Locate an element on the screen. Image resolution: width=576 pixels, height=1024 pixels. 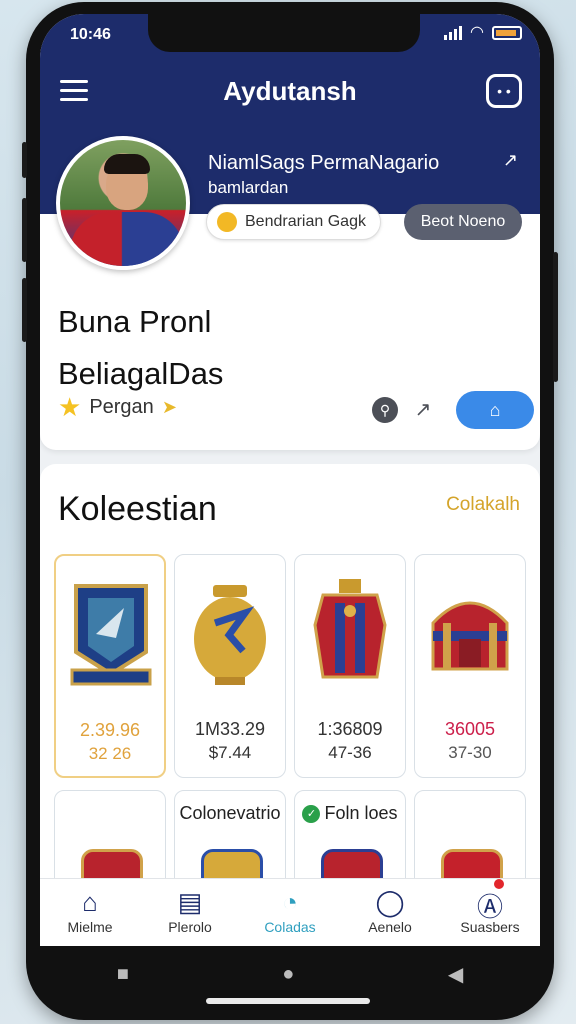
check-badge-icon: ✓ is located at coordinates (311, 814).